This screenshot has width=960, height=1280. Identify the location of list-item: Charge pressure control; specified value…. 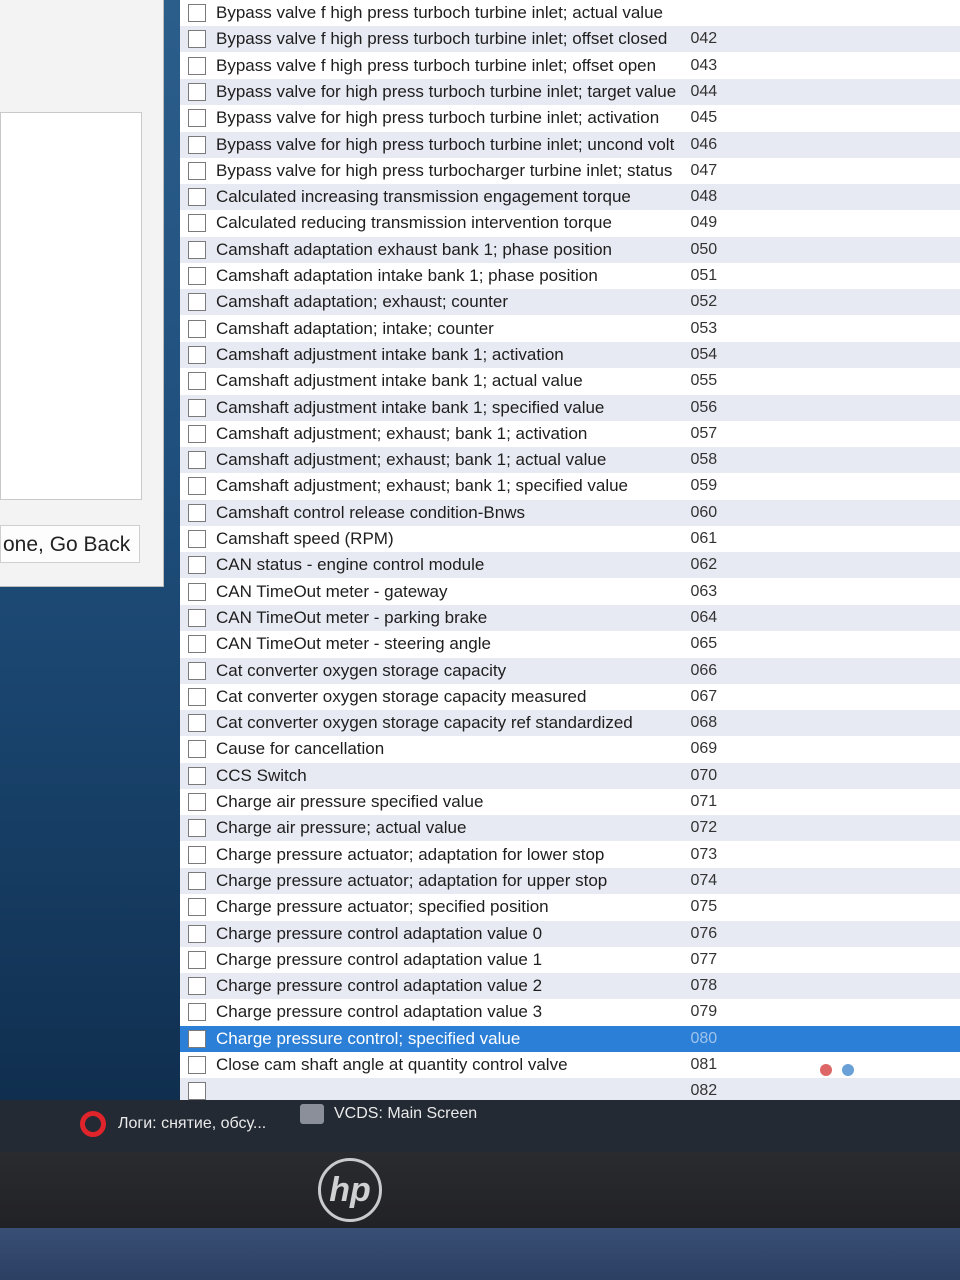
(570, 1038).